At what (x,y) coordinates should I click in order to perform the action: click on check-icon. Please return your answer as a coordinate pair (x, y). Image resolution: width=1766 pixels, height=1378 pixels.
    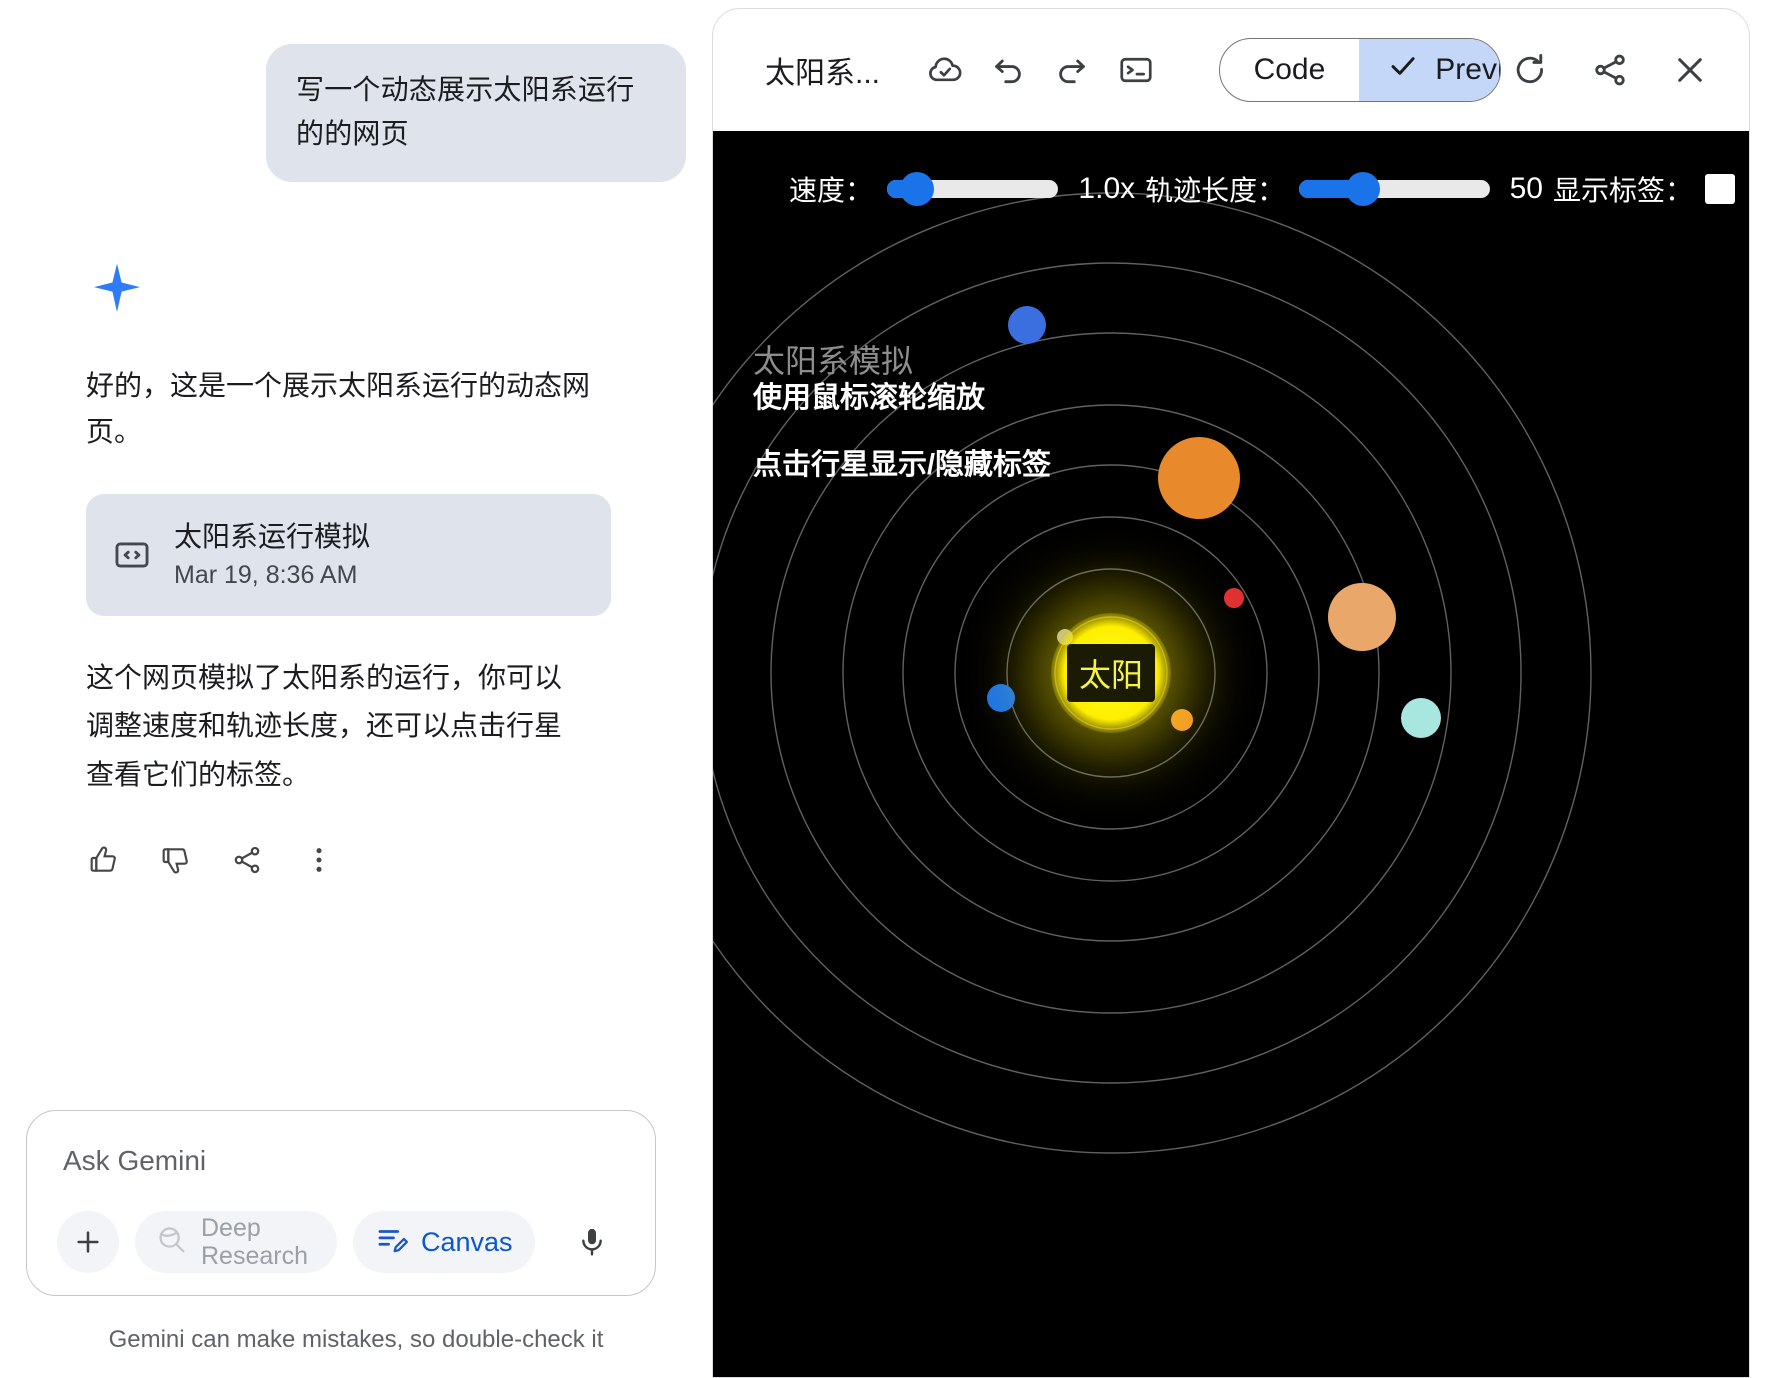
    Looking at the image, I should click on (1403, 70).